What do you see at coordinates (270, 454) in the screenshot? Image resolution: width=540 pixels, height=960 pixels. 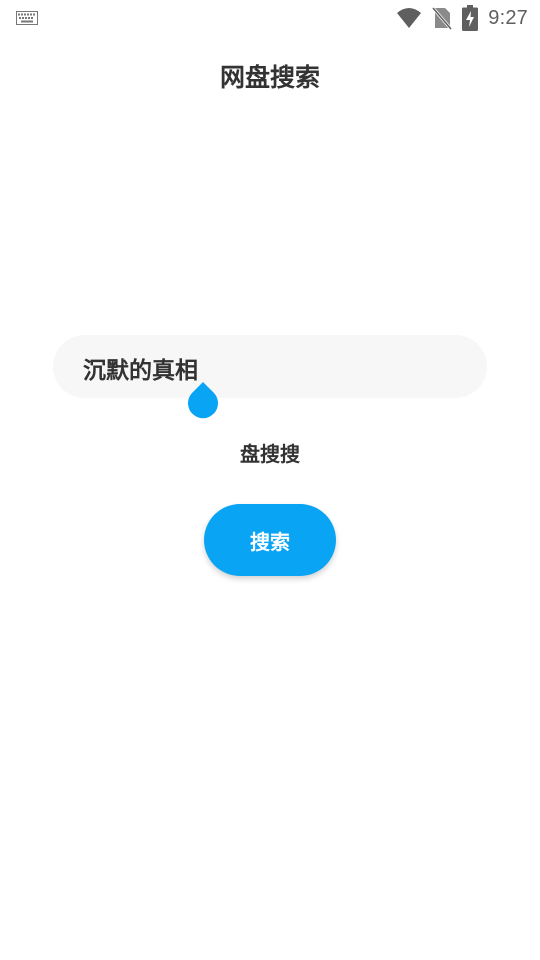 I see `search-source-label: 盘搜搜` at bounding box center [270, 454].